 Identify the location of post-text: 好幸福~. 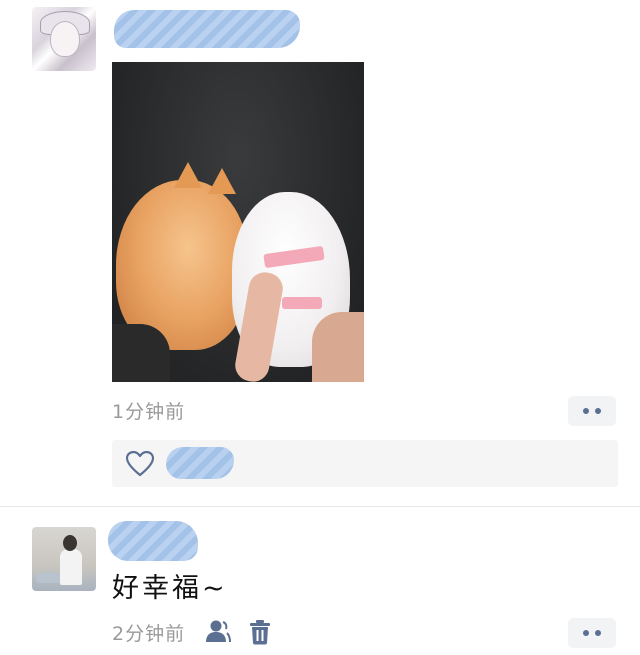
(170, 588).